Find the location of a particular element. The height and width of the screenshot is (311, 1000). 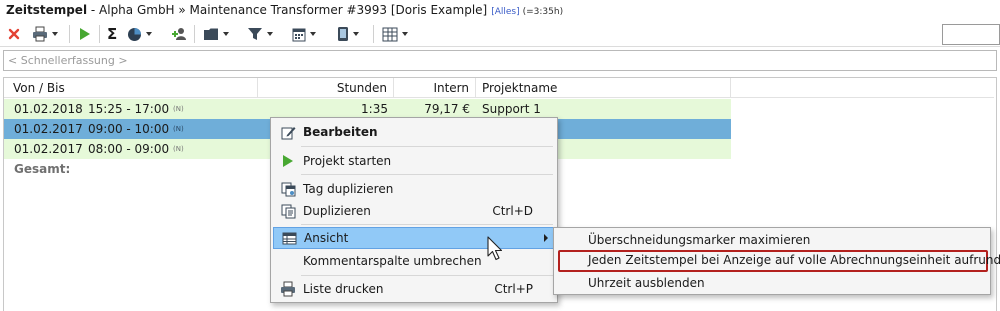

quick-entry-input is located at coordinates (500, 60).